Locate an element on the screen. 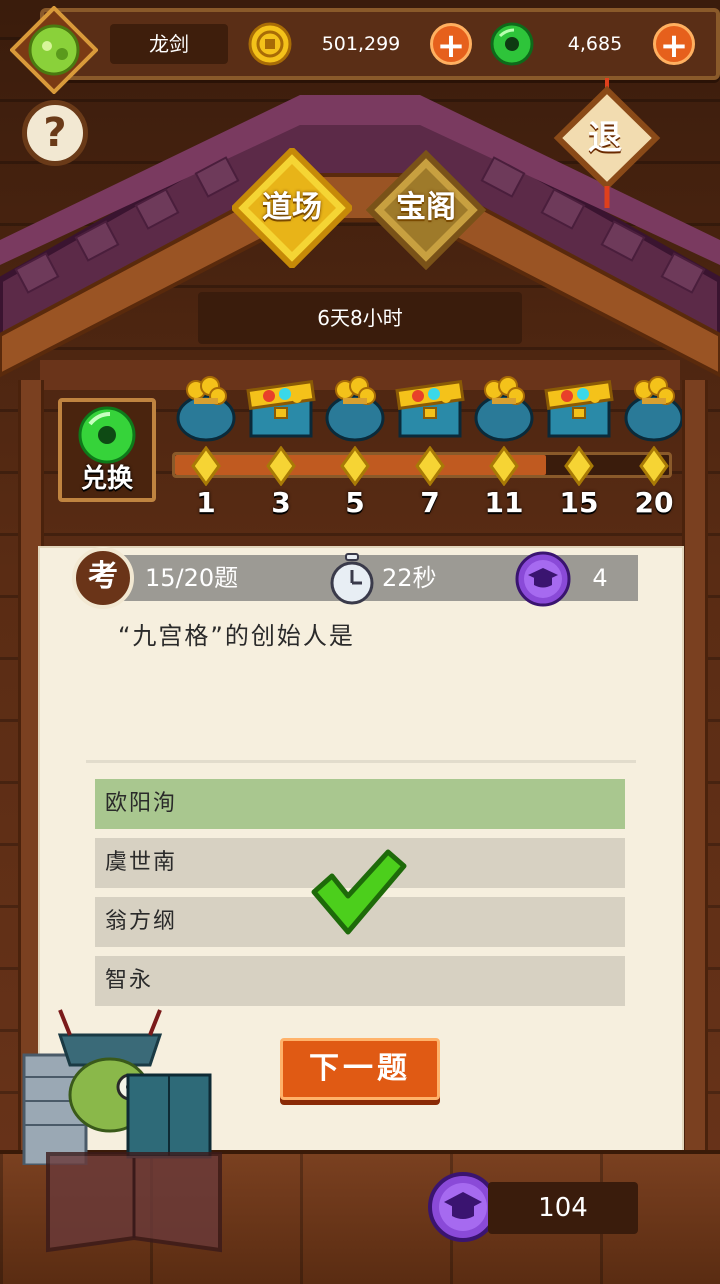  question-text: “九宫格”的创始人是 is located at coordinates (236, 636).